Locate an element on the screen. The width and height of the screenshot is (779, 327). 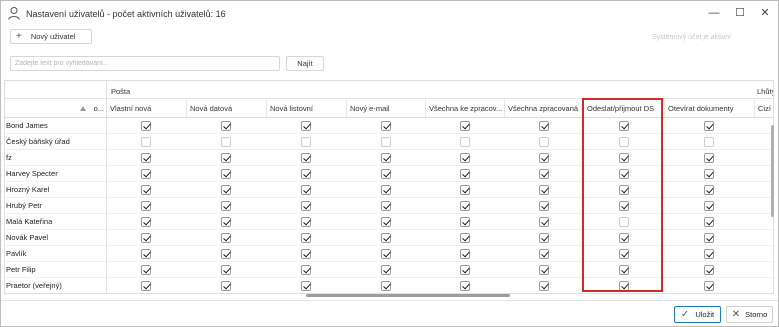
table-row: Bond James is located at coordinates (389, 126).